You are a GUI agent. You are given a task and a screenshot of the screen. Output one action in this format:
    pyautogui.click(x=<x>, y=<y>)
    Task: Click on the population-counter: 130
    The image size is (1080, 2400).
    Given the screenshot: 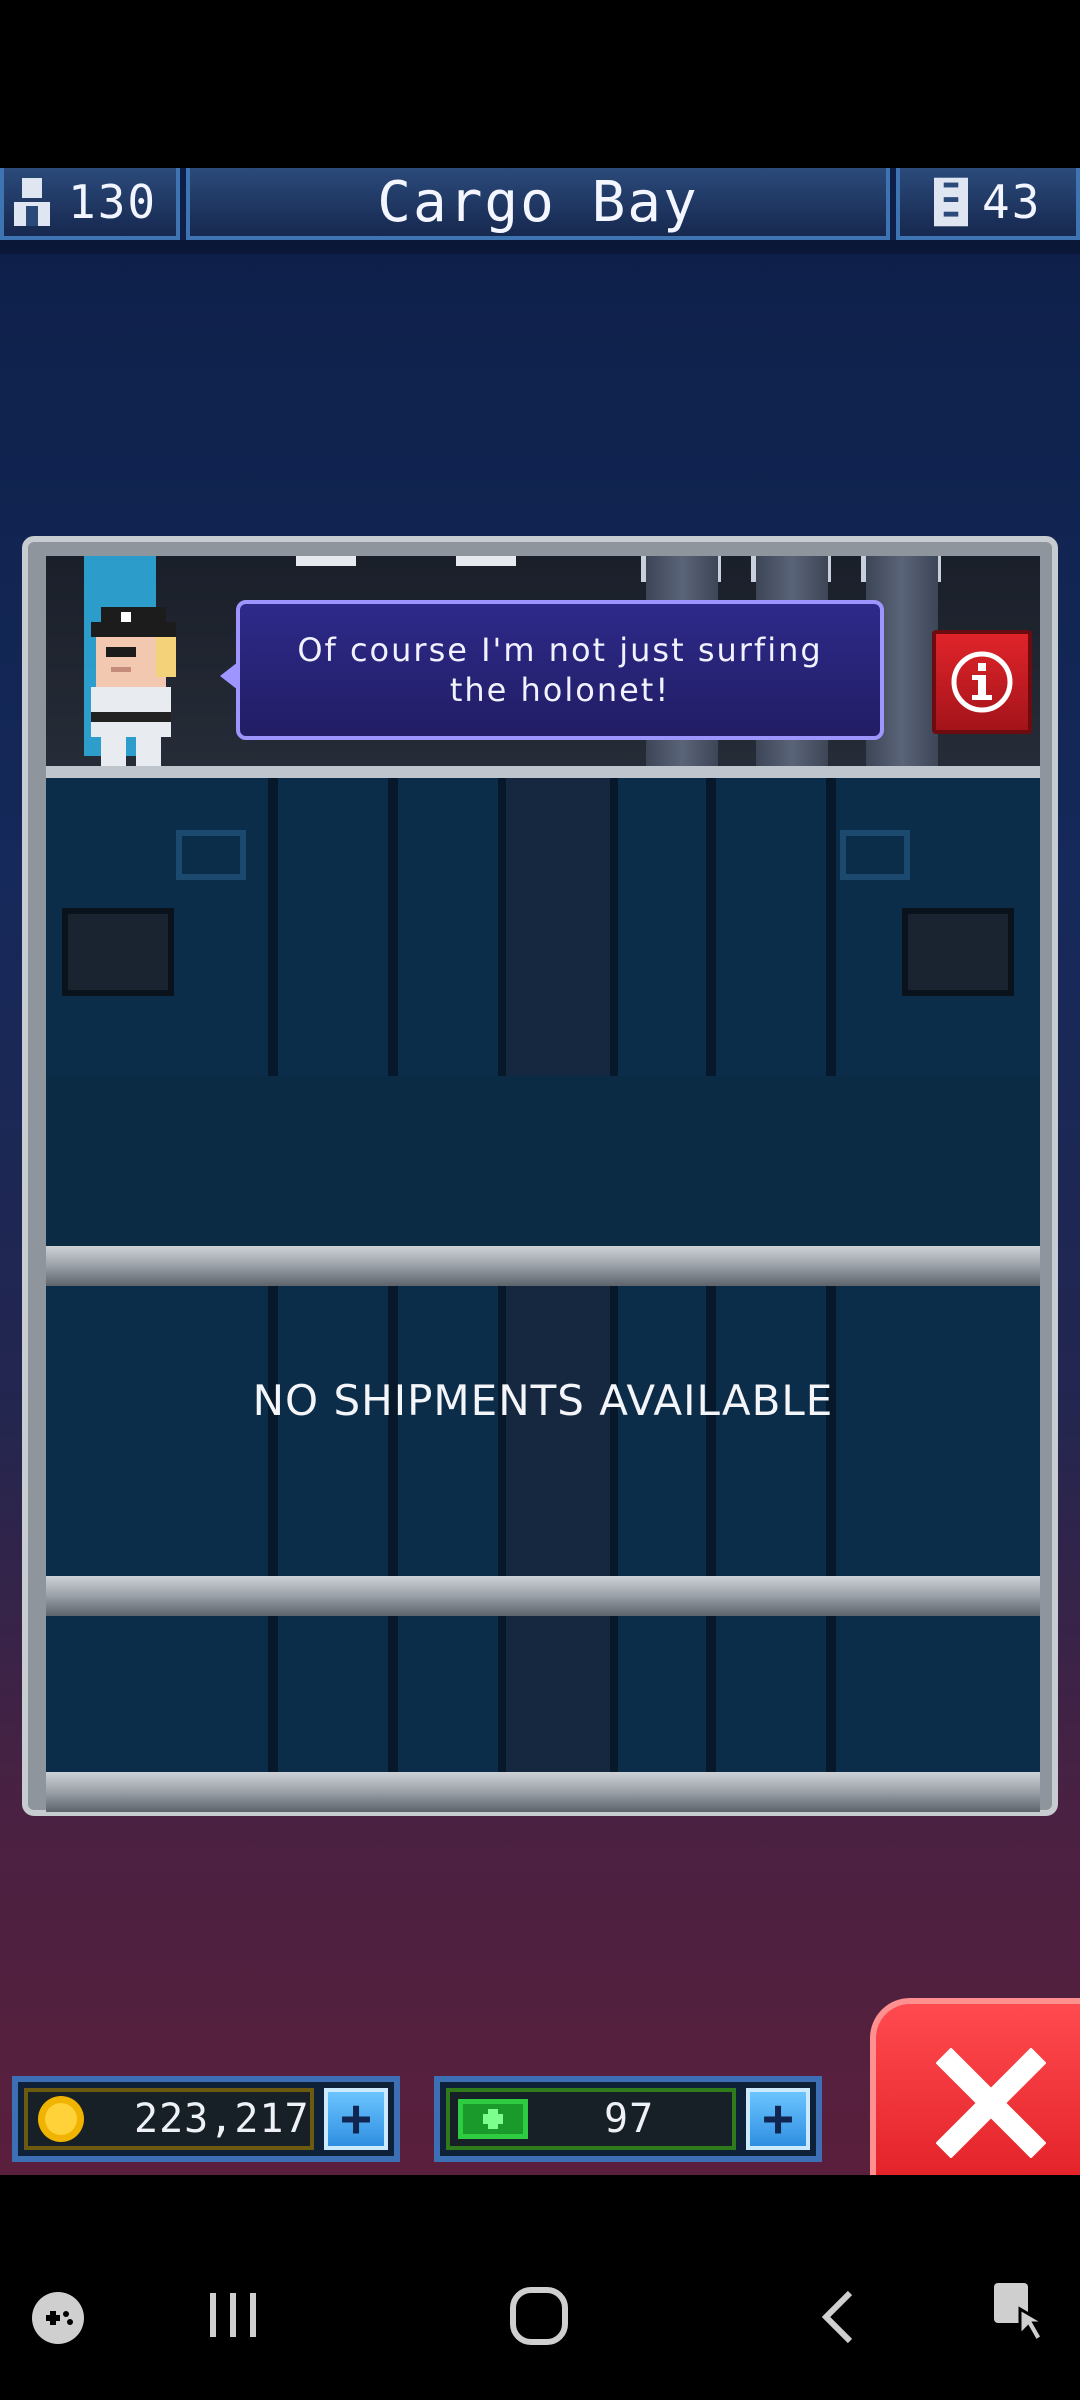 What is the action you would take?
    pyautogui.click(x=90, y=204)
    